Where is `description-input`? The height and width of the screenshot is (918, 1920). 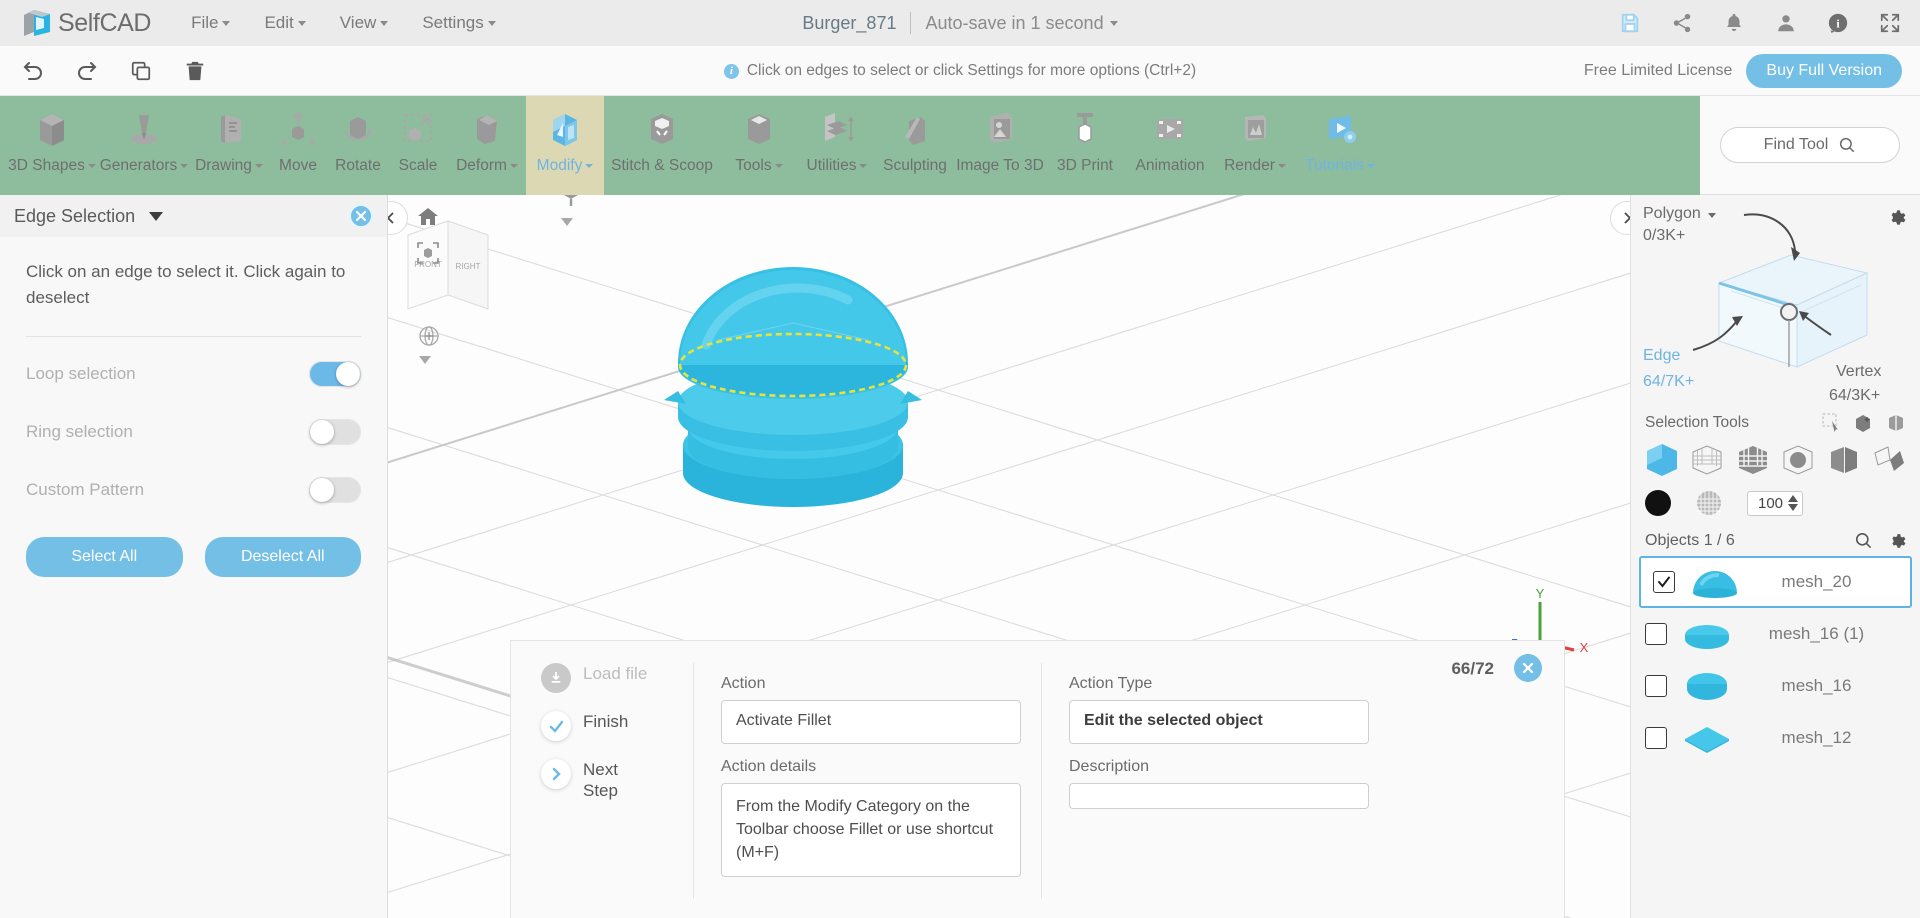
description-input is located at coordinates (1219, 796).